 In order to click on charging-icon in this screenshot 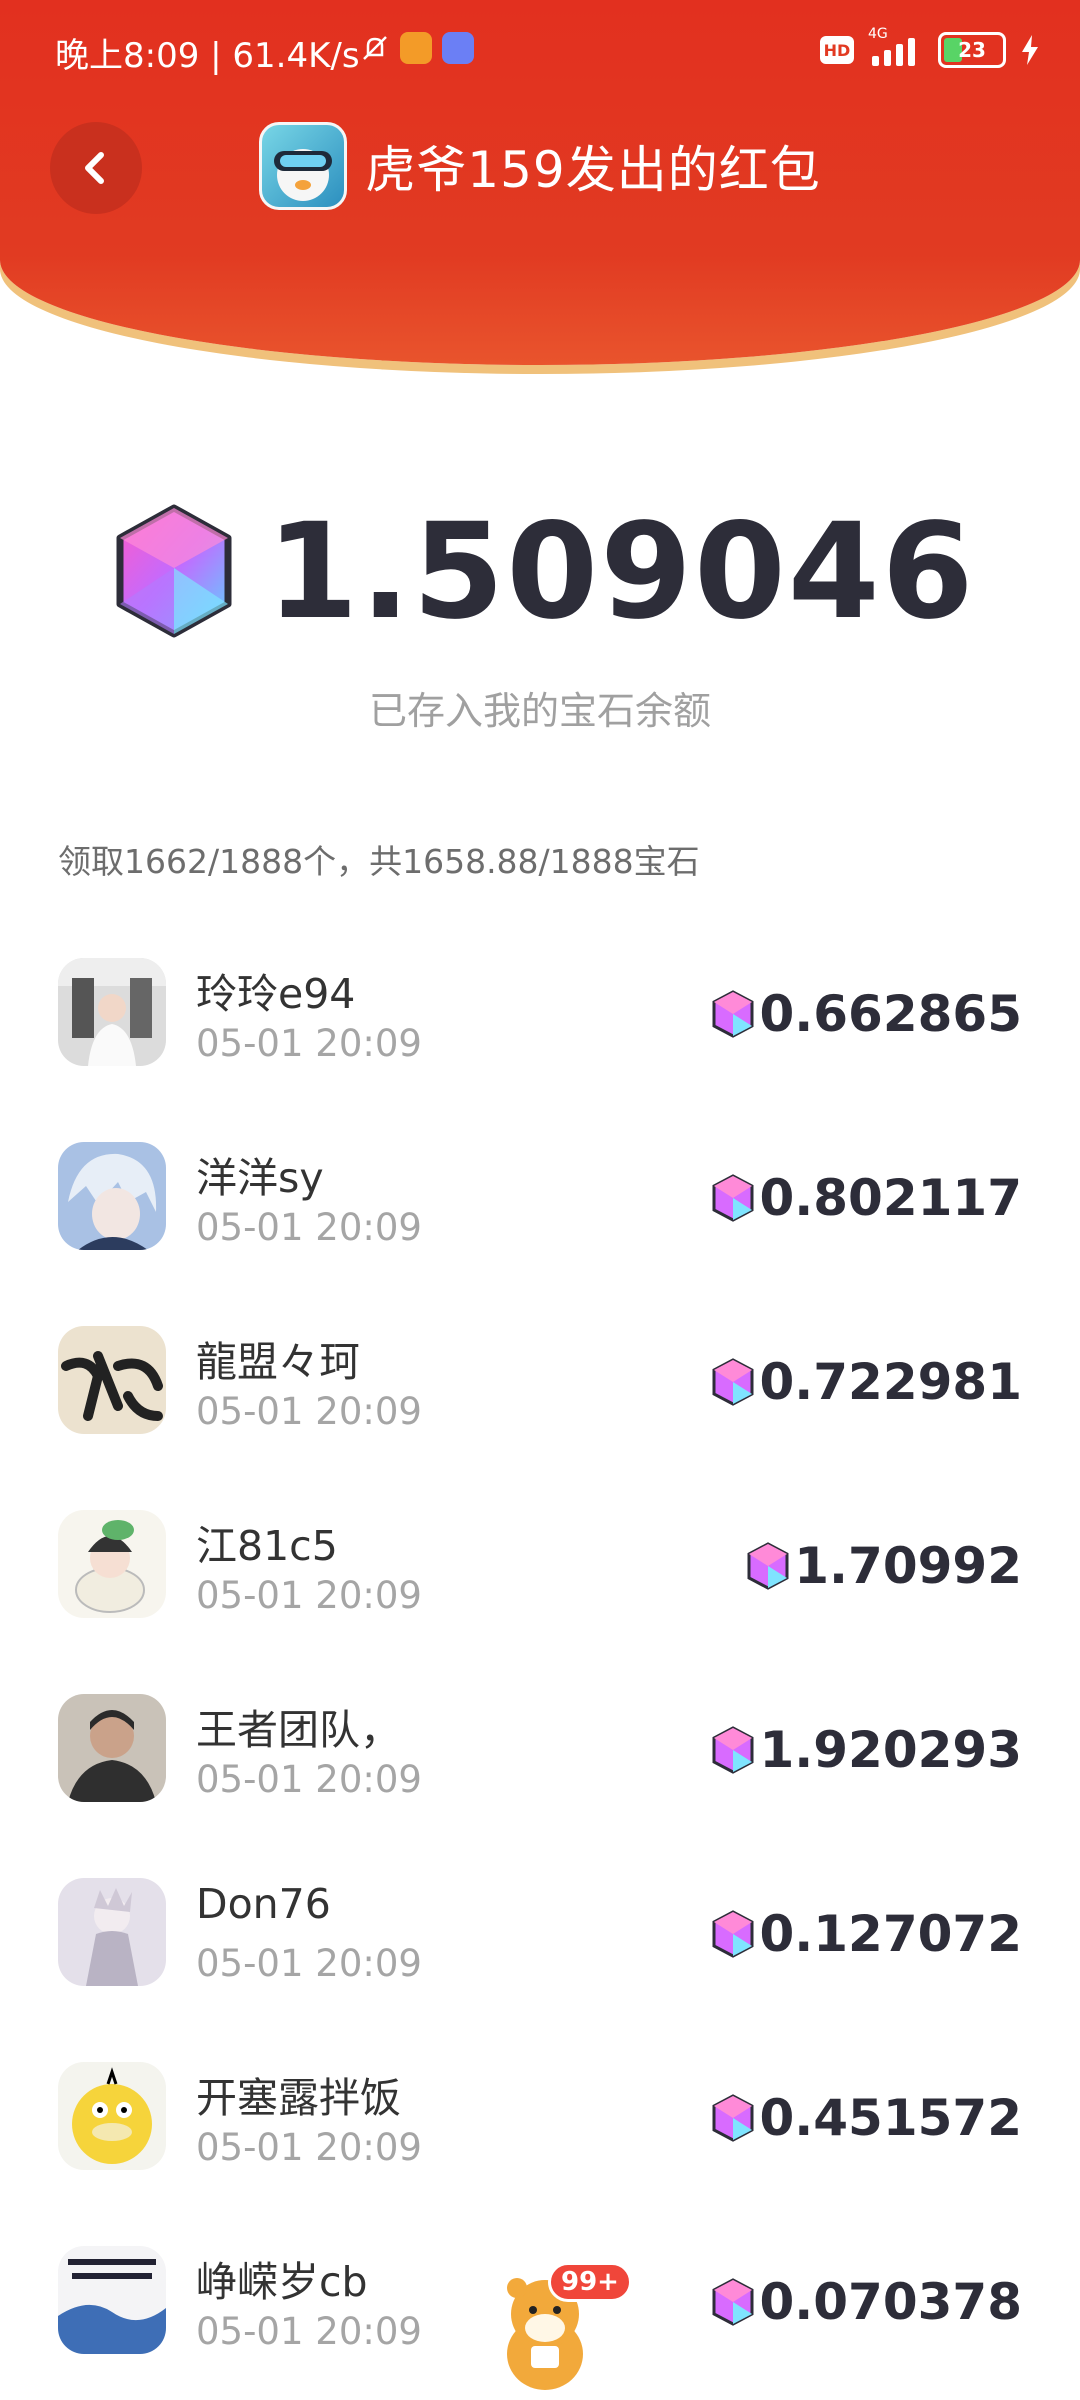, I will do `click(1030, 50)`.